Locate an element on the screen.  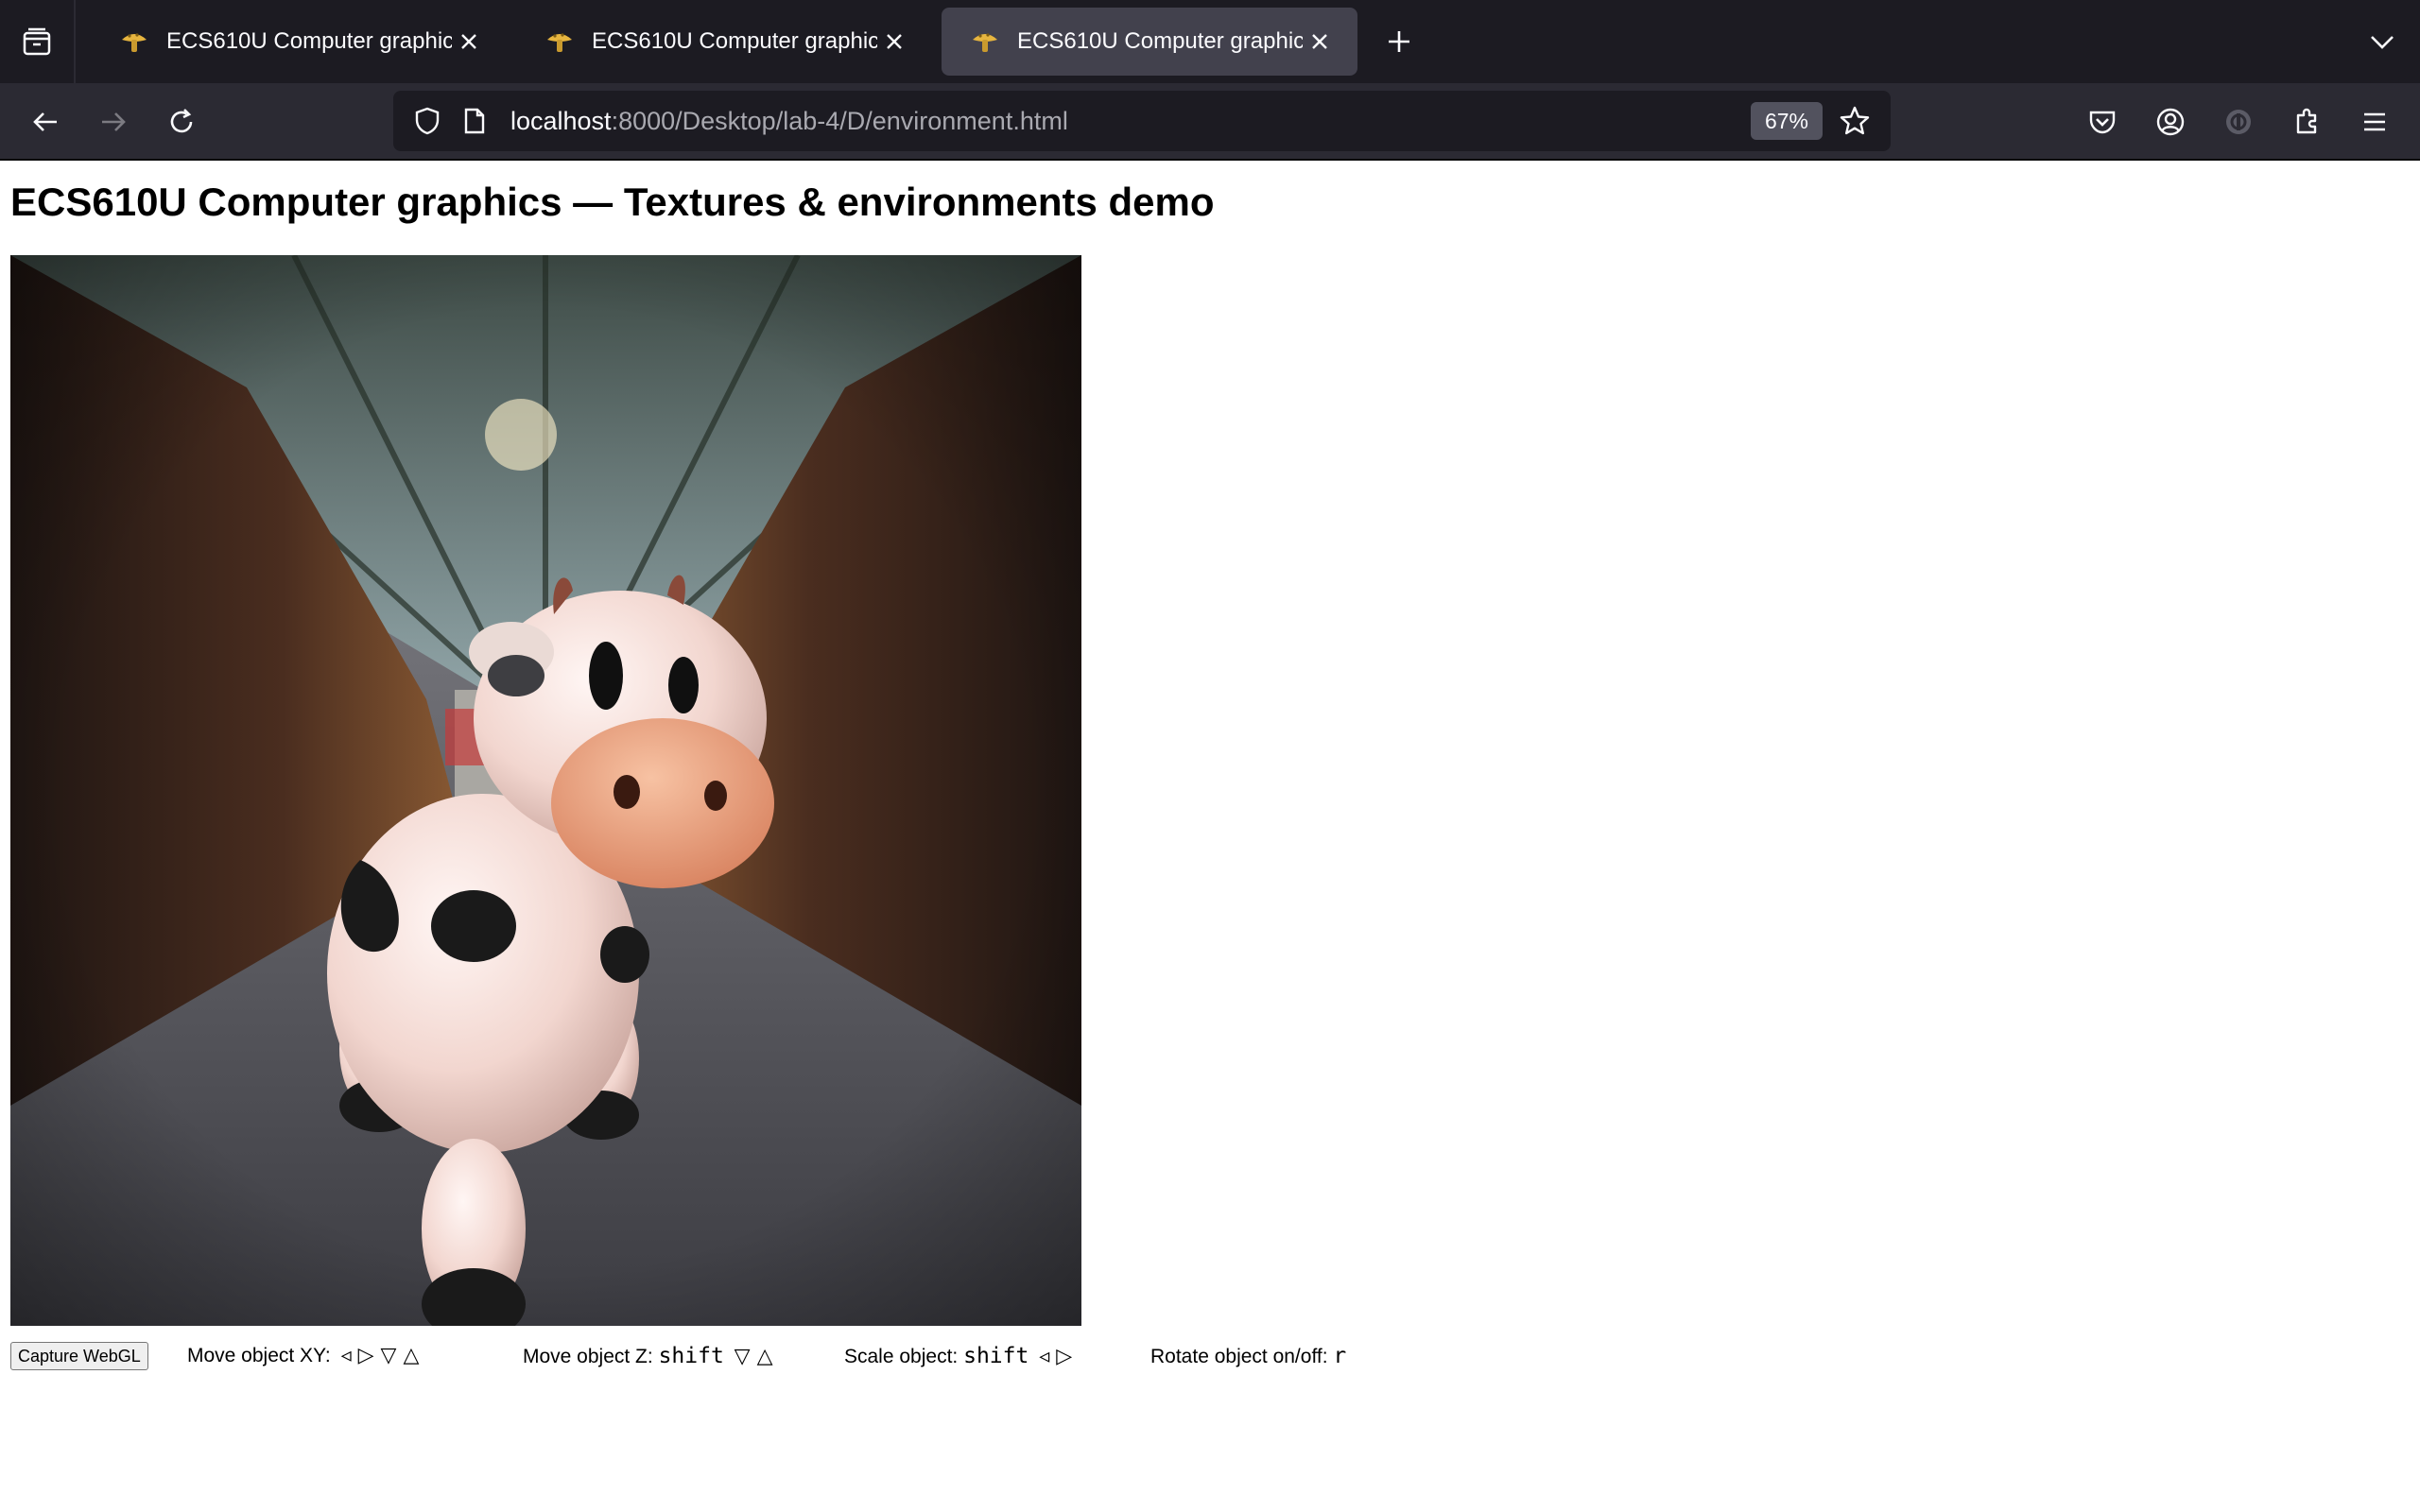
move-xy-label: Move object XY: is located at coordinates (259, 1355).